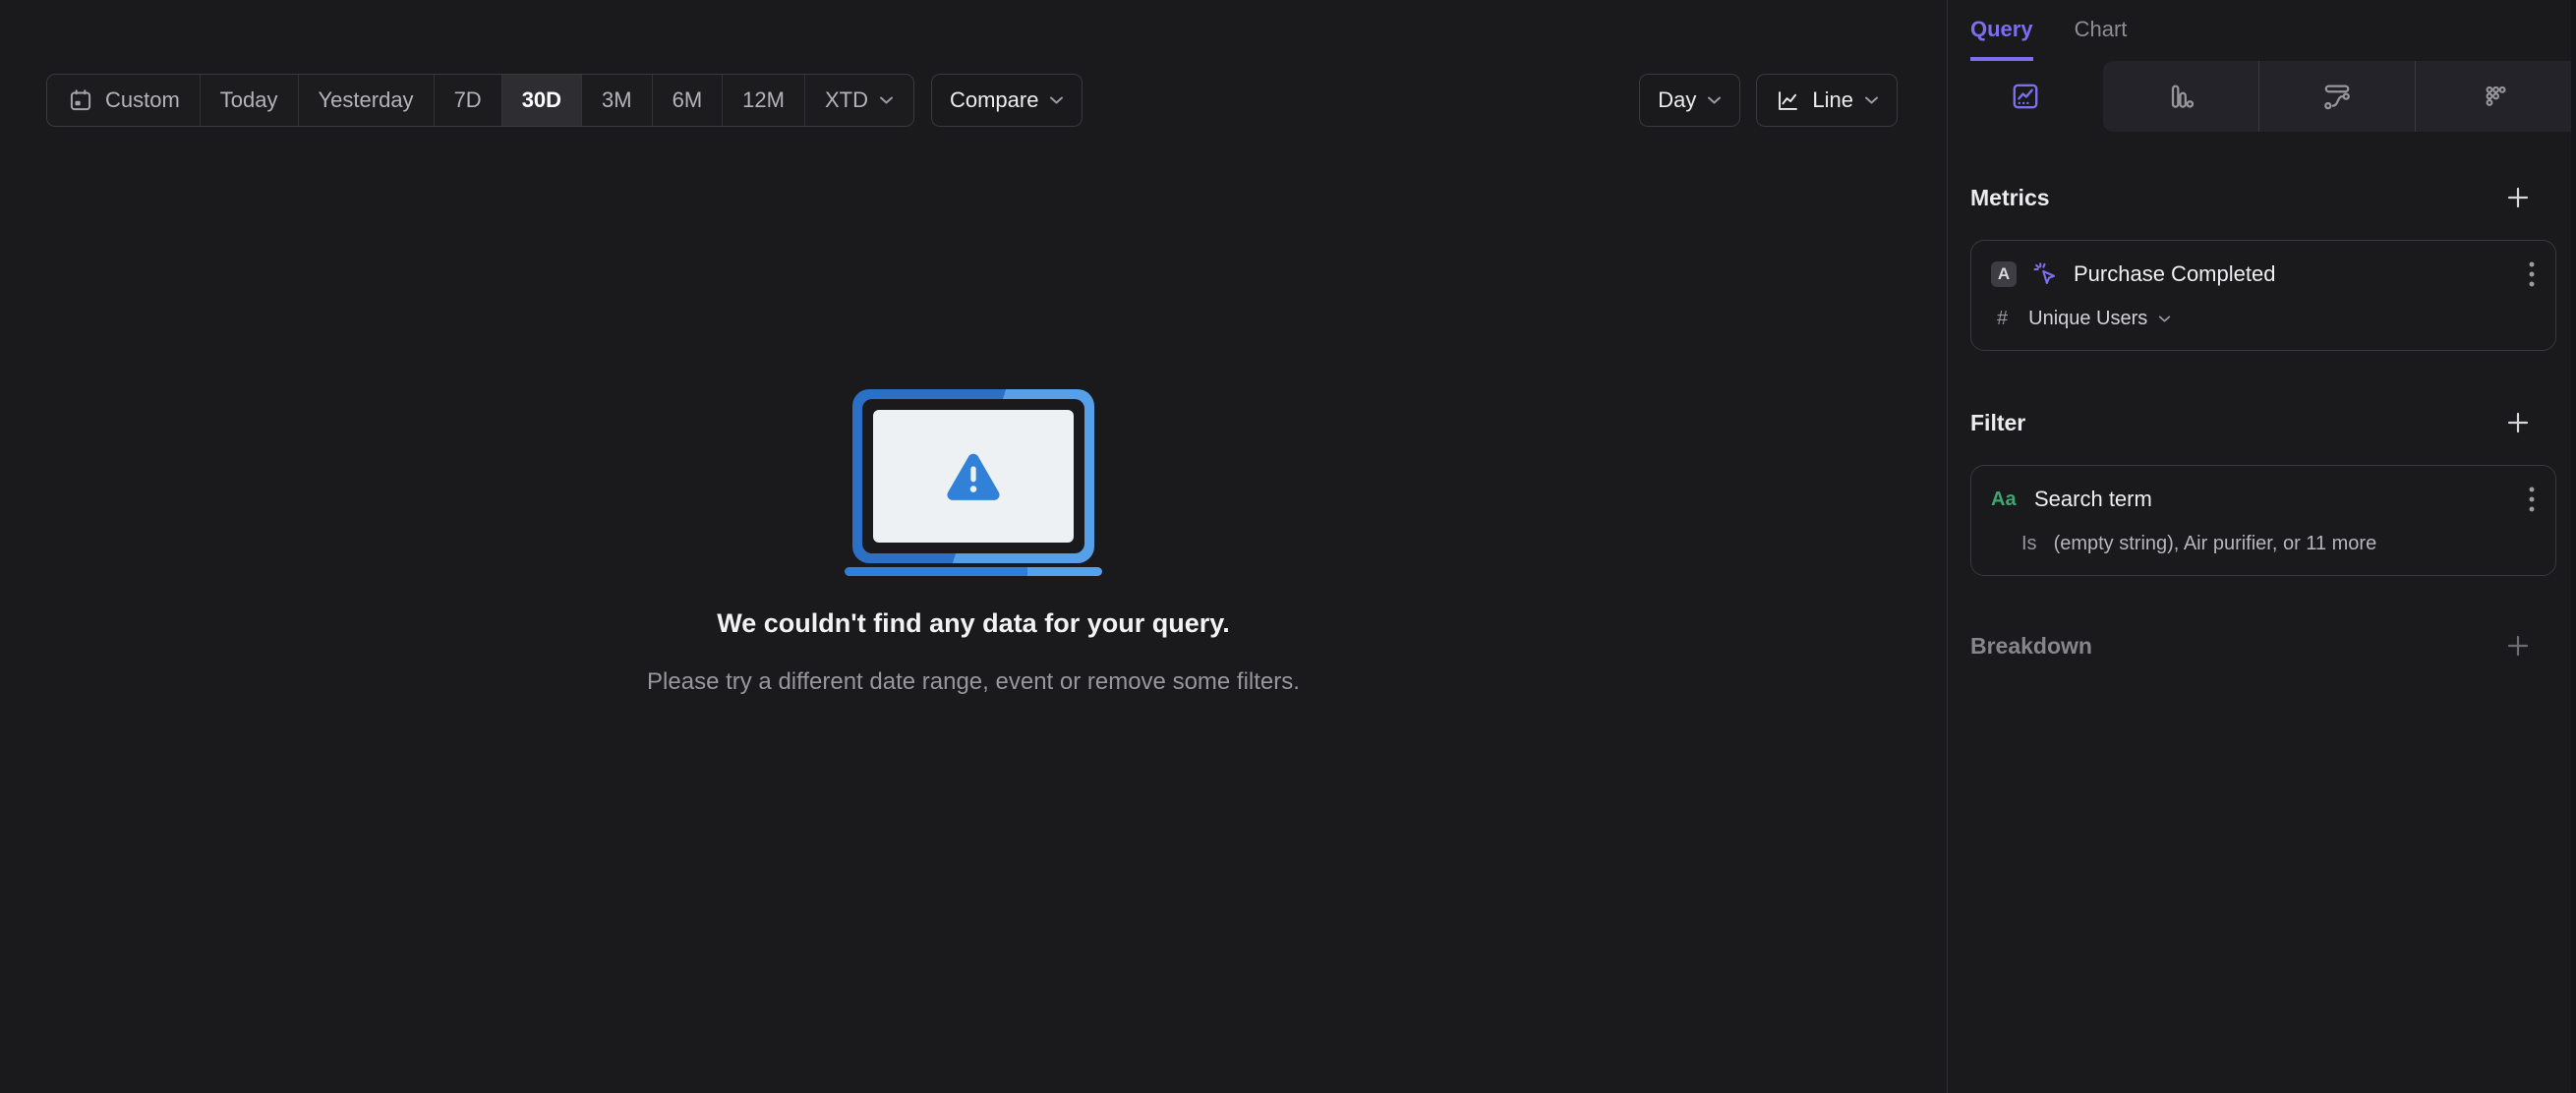 Image resolution: width=2576 pixels, height=1093 pixels. I want to click on laptop-base, so click(973, 571).